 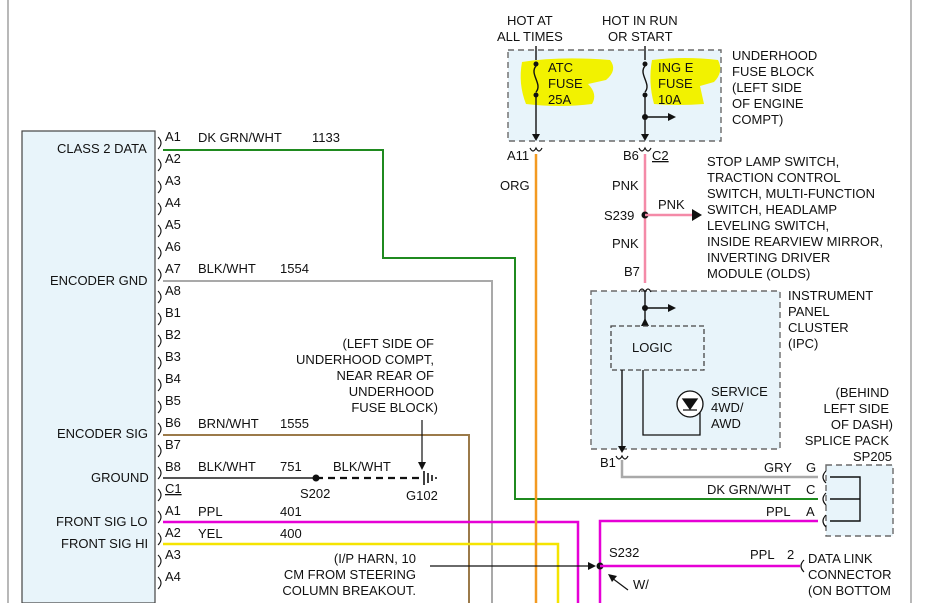 I want to click on sp205-pin-c: C, so click(x=810, y=489).